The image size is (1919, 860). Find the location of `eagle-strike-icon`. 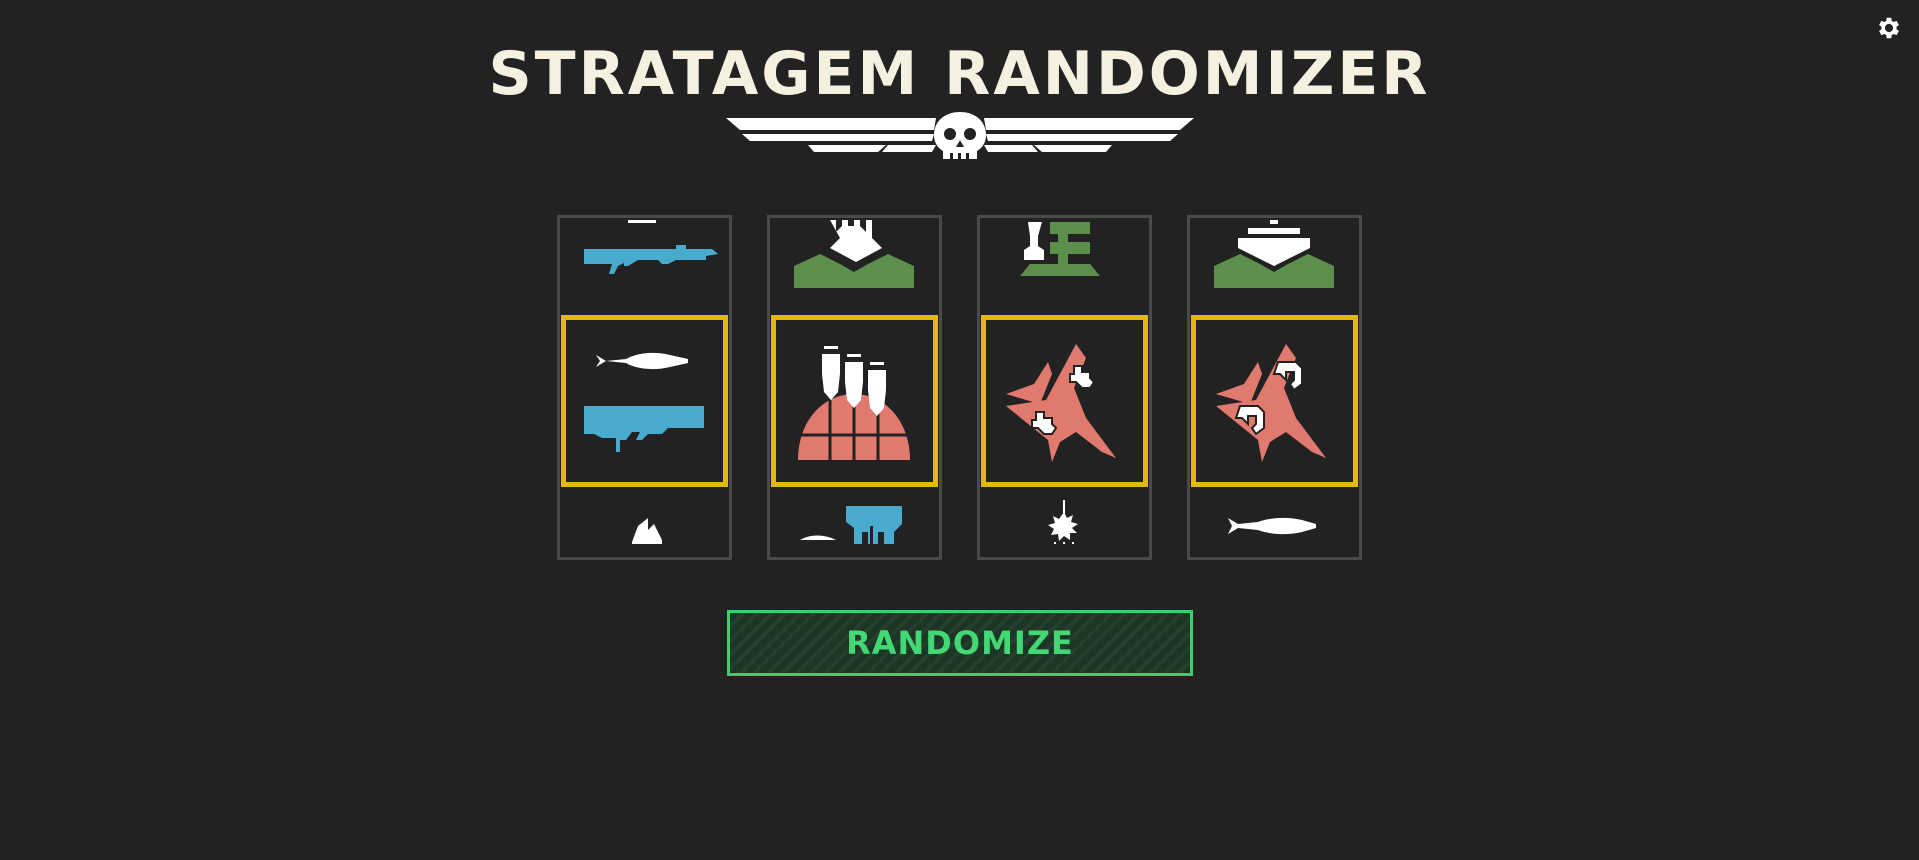

eagle-strike-icon is located at coordinates (1064, 401).